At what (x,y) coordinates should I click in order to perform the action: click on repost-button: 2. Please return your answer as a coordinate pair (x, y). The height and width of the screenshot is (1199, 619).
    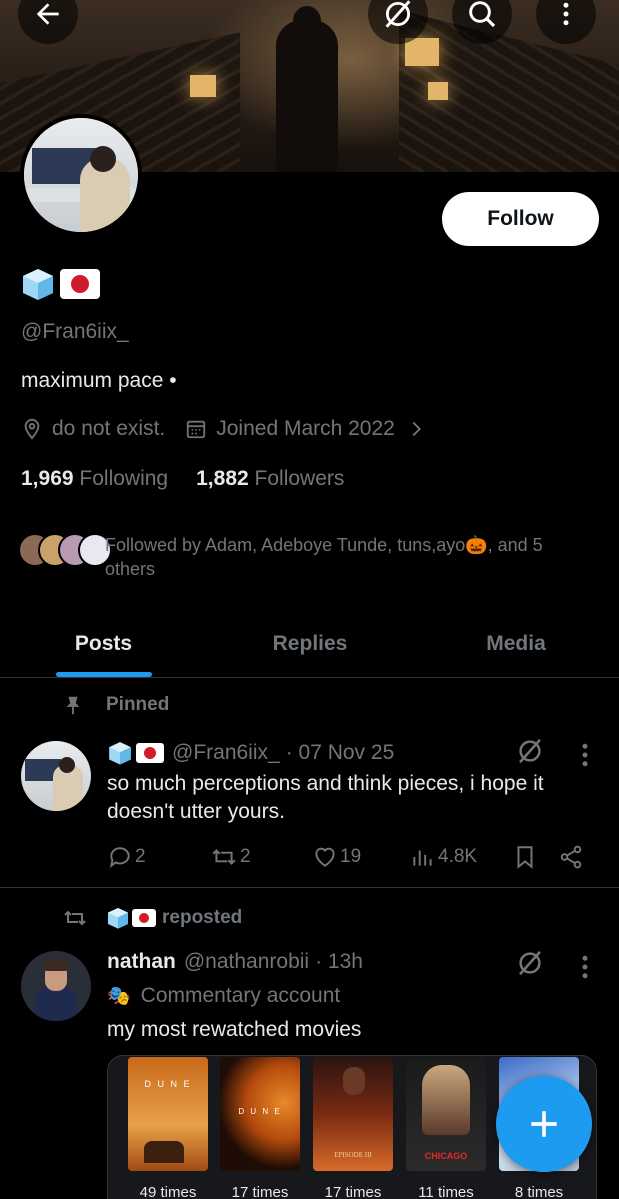
    Looking at the image, I should click on (230, 857).